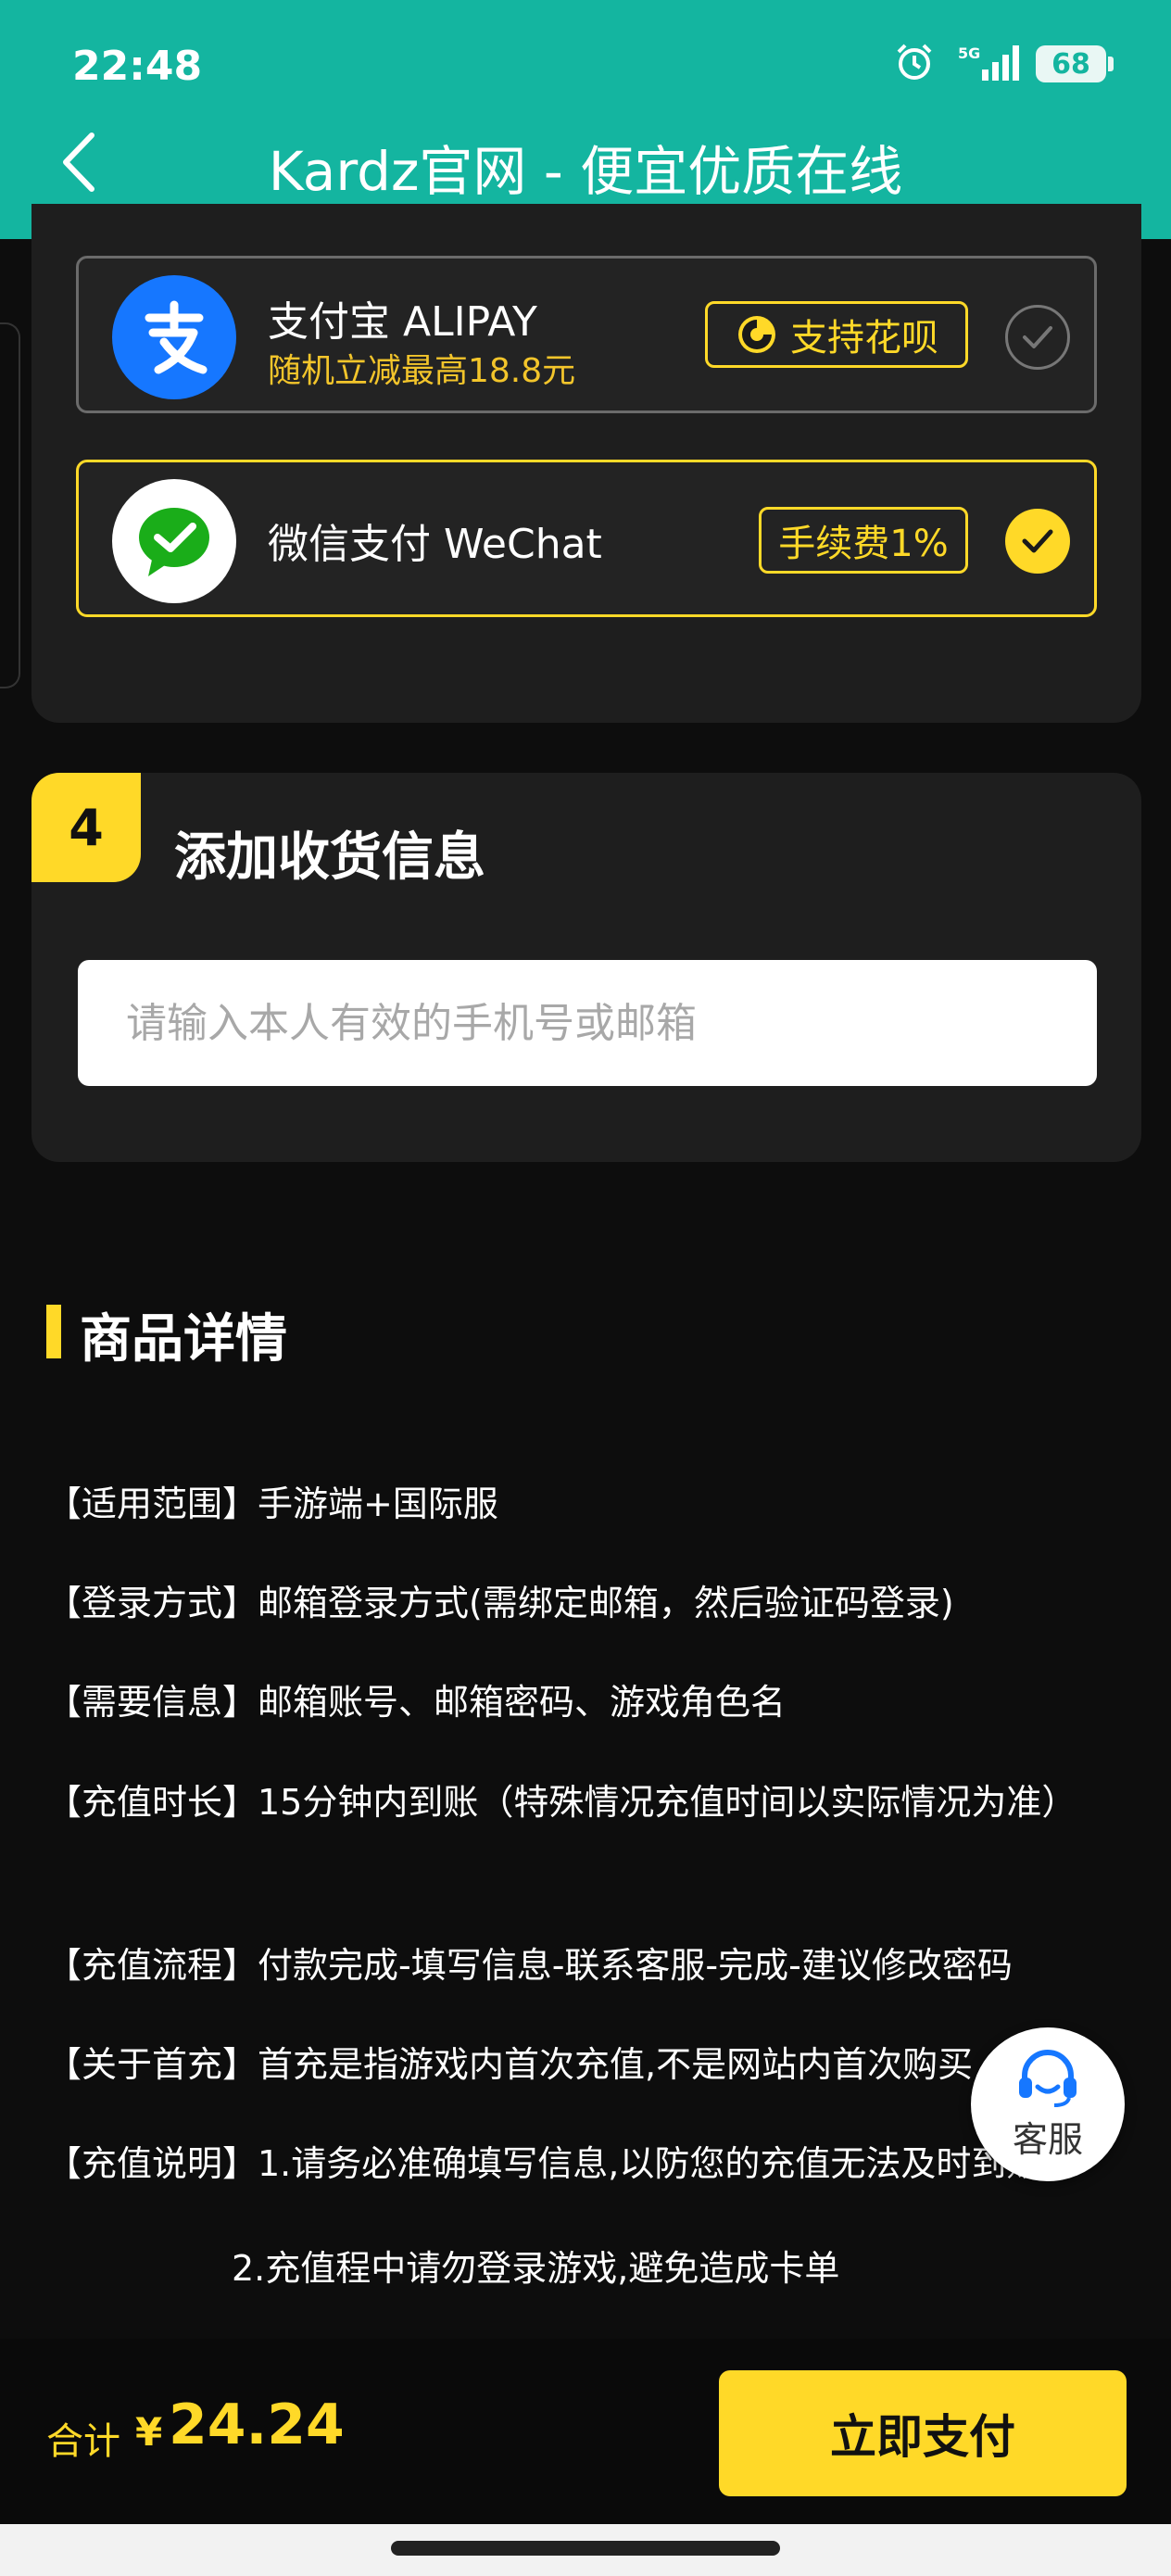 The height and width of the screenshot is (2576, 1171). I want to click on huabei-label: 支持花呗, so click(864, 338).